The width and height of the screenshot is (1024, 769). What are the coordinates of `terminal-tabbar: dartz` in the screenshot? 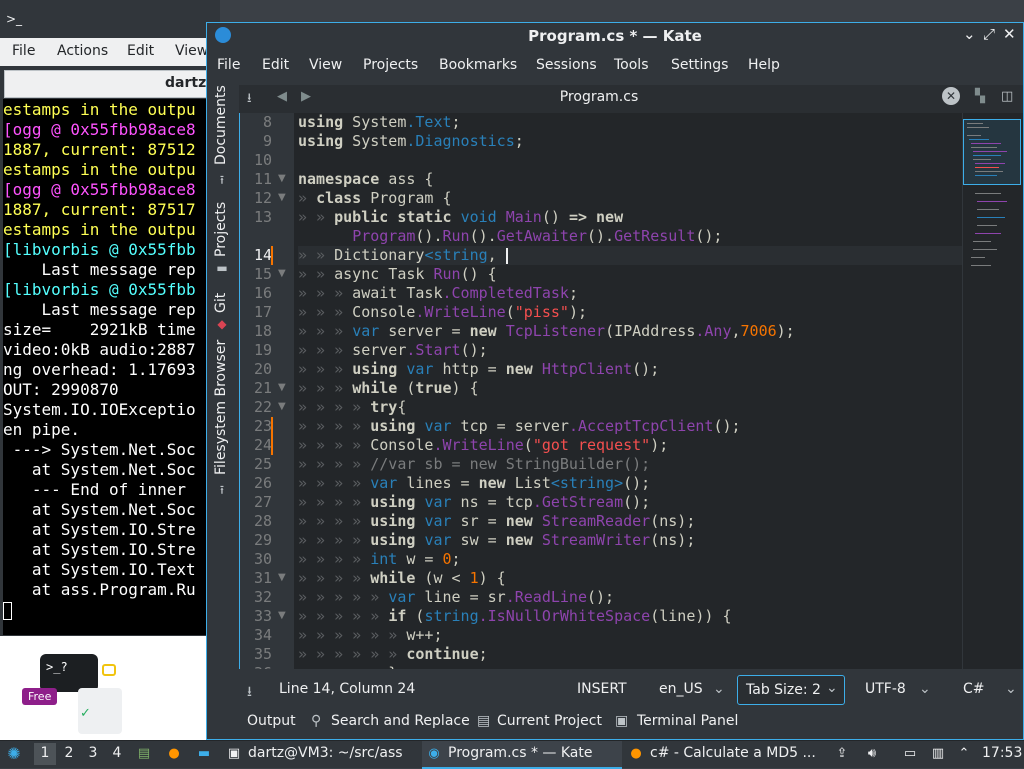 It's located at (109, 84).